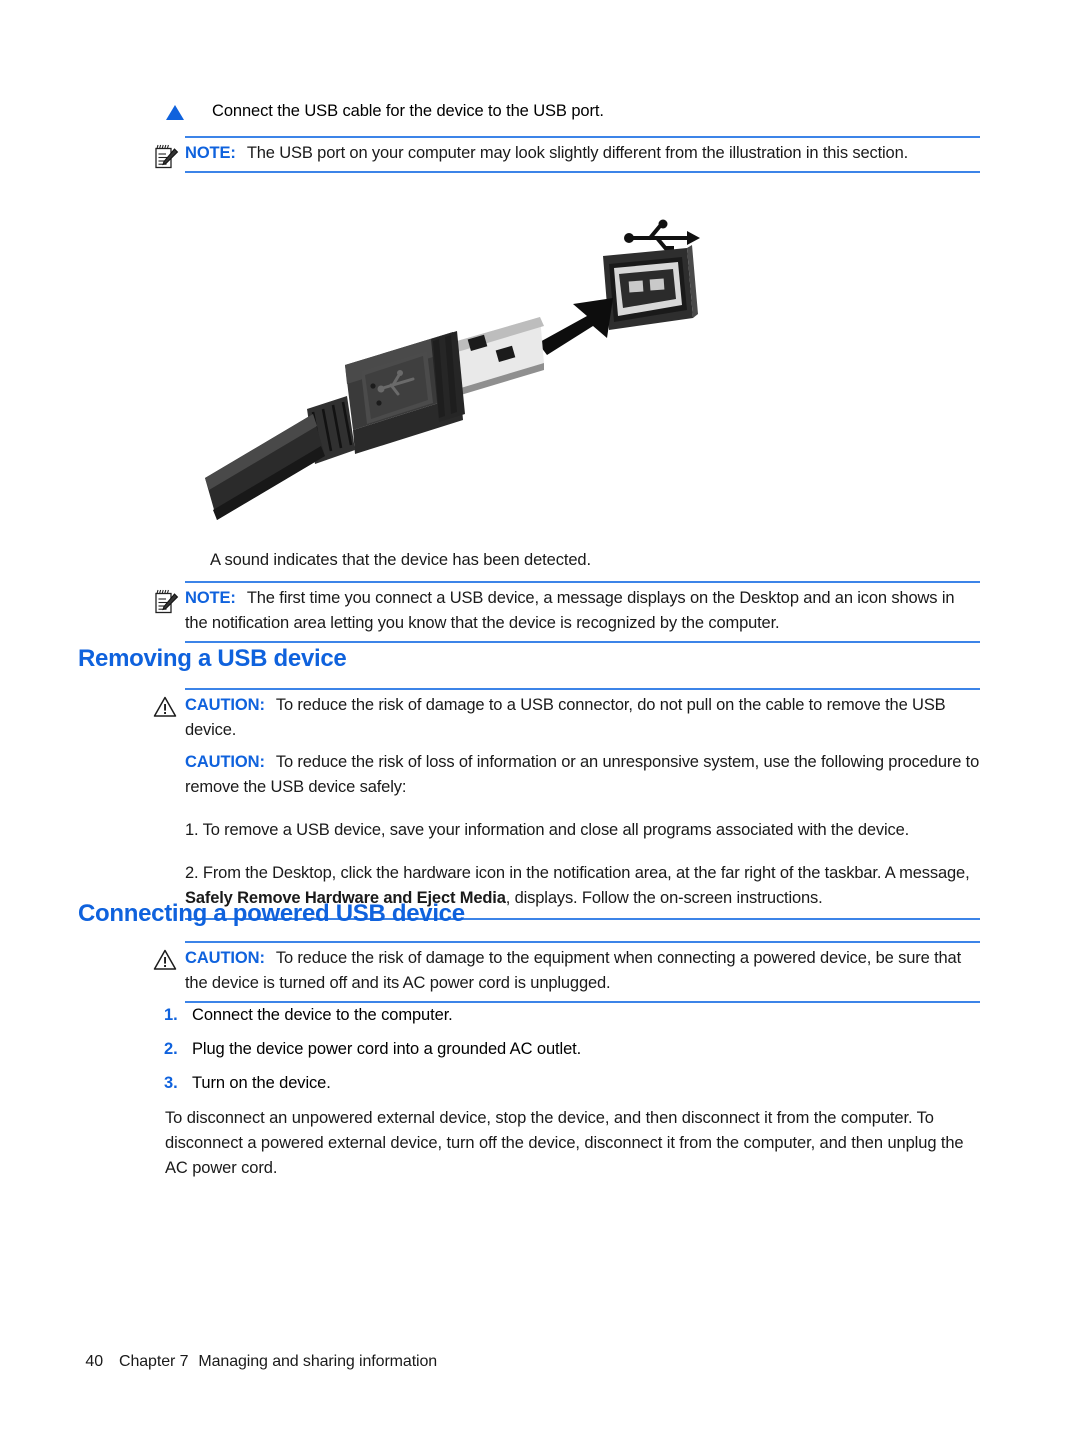 Image resolution: width=1080 pixels, height=1437 pixels. Describe the element at coordinates (374, 418) in the screenshot. I see `usb-plug-icon` at that location.